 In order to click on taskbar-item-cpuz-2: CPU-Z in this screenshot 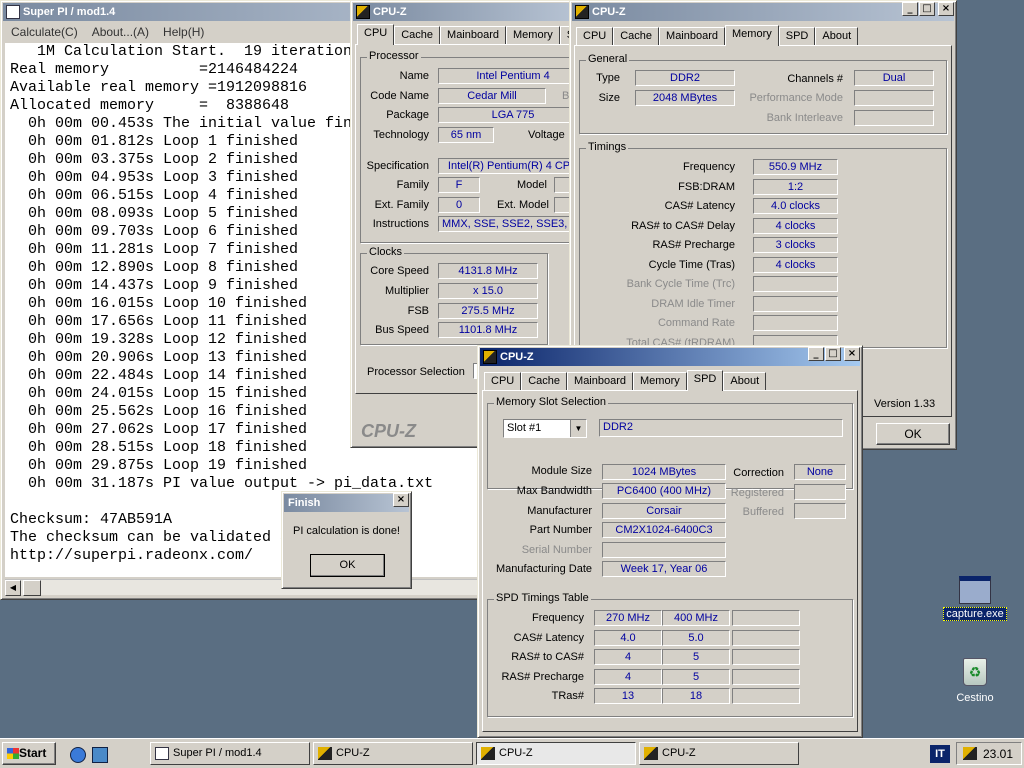, I will do `click(556, 753)`.